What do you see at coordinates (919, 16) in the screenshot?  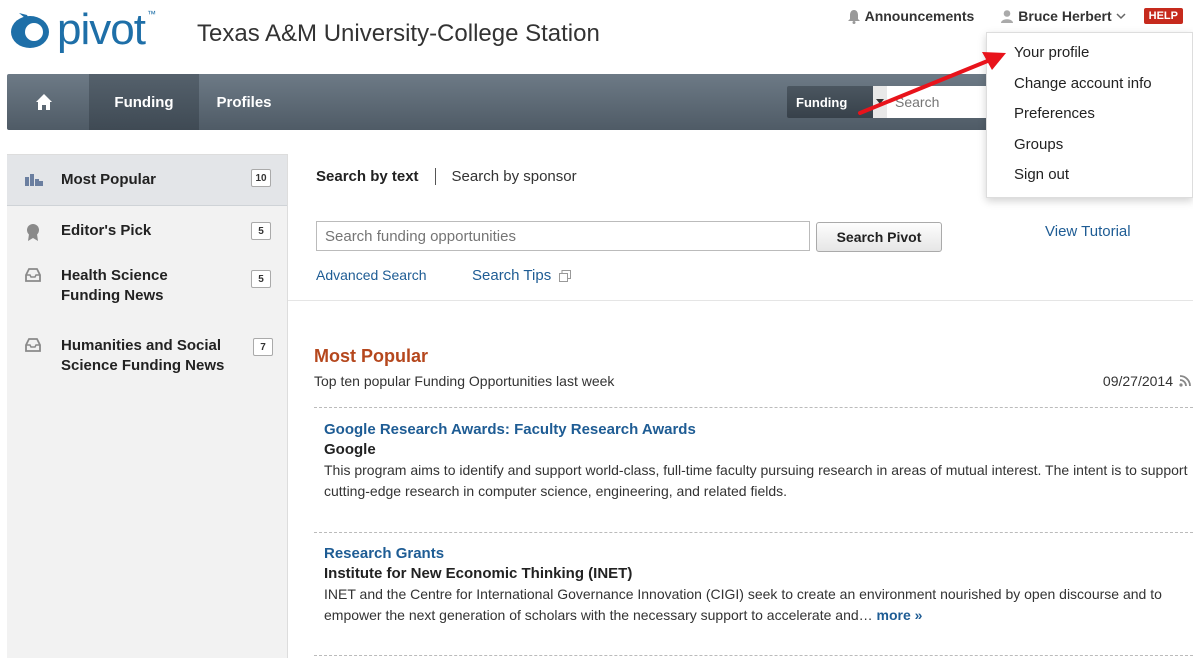 I see `announcements-label: Announcements` at bounding box center [919, 16].